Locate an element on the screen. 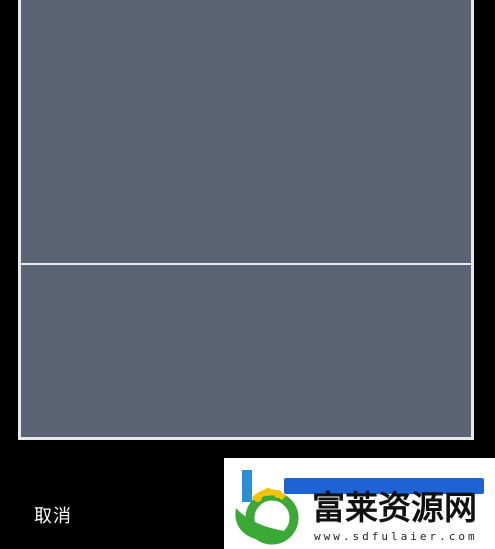 The width and height of the screenshot is (495, 549). preview-divider is located at coordinates (246, 264).